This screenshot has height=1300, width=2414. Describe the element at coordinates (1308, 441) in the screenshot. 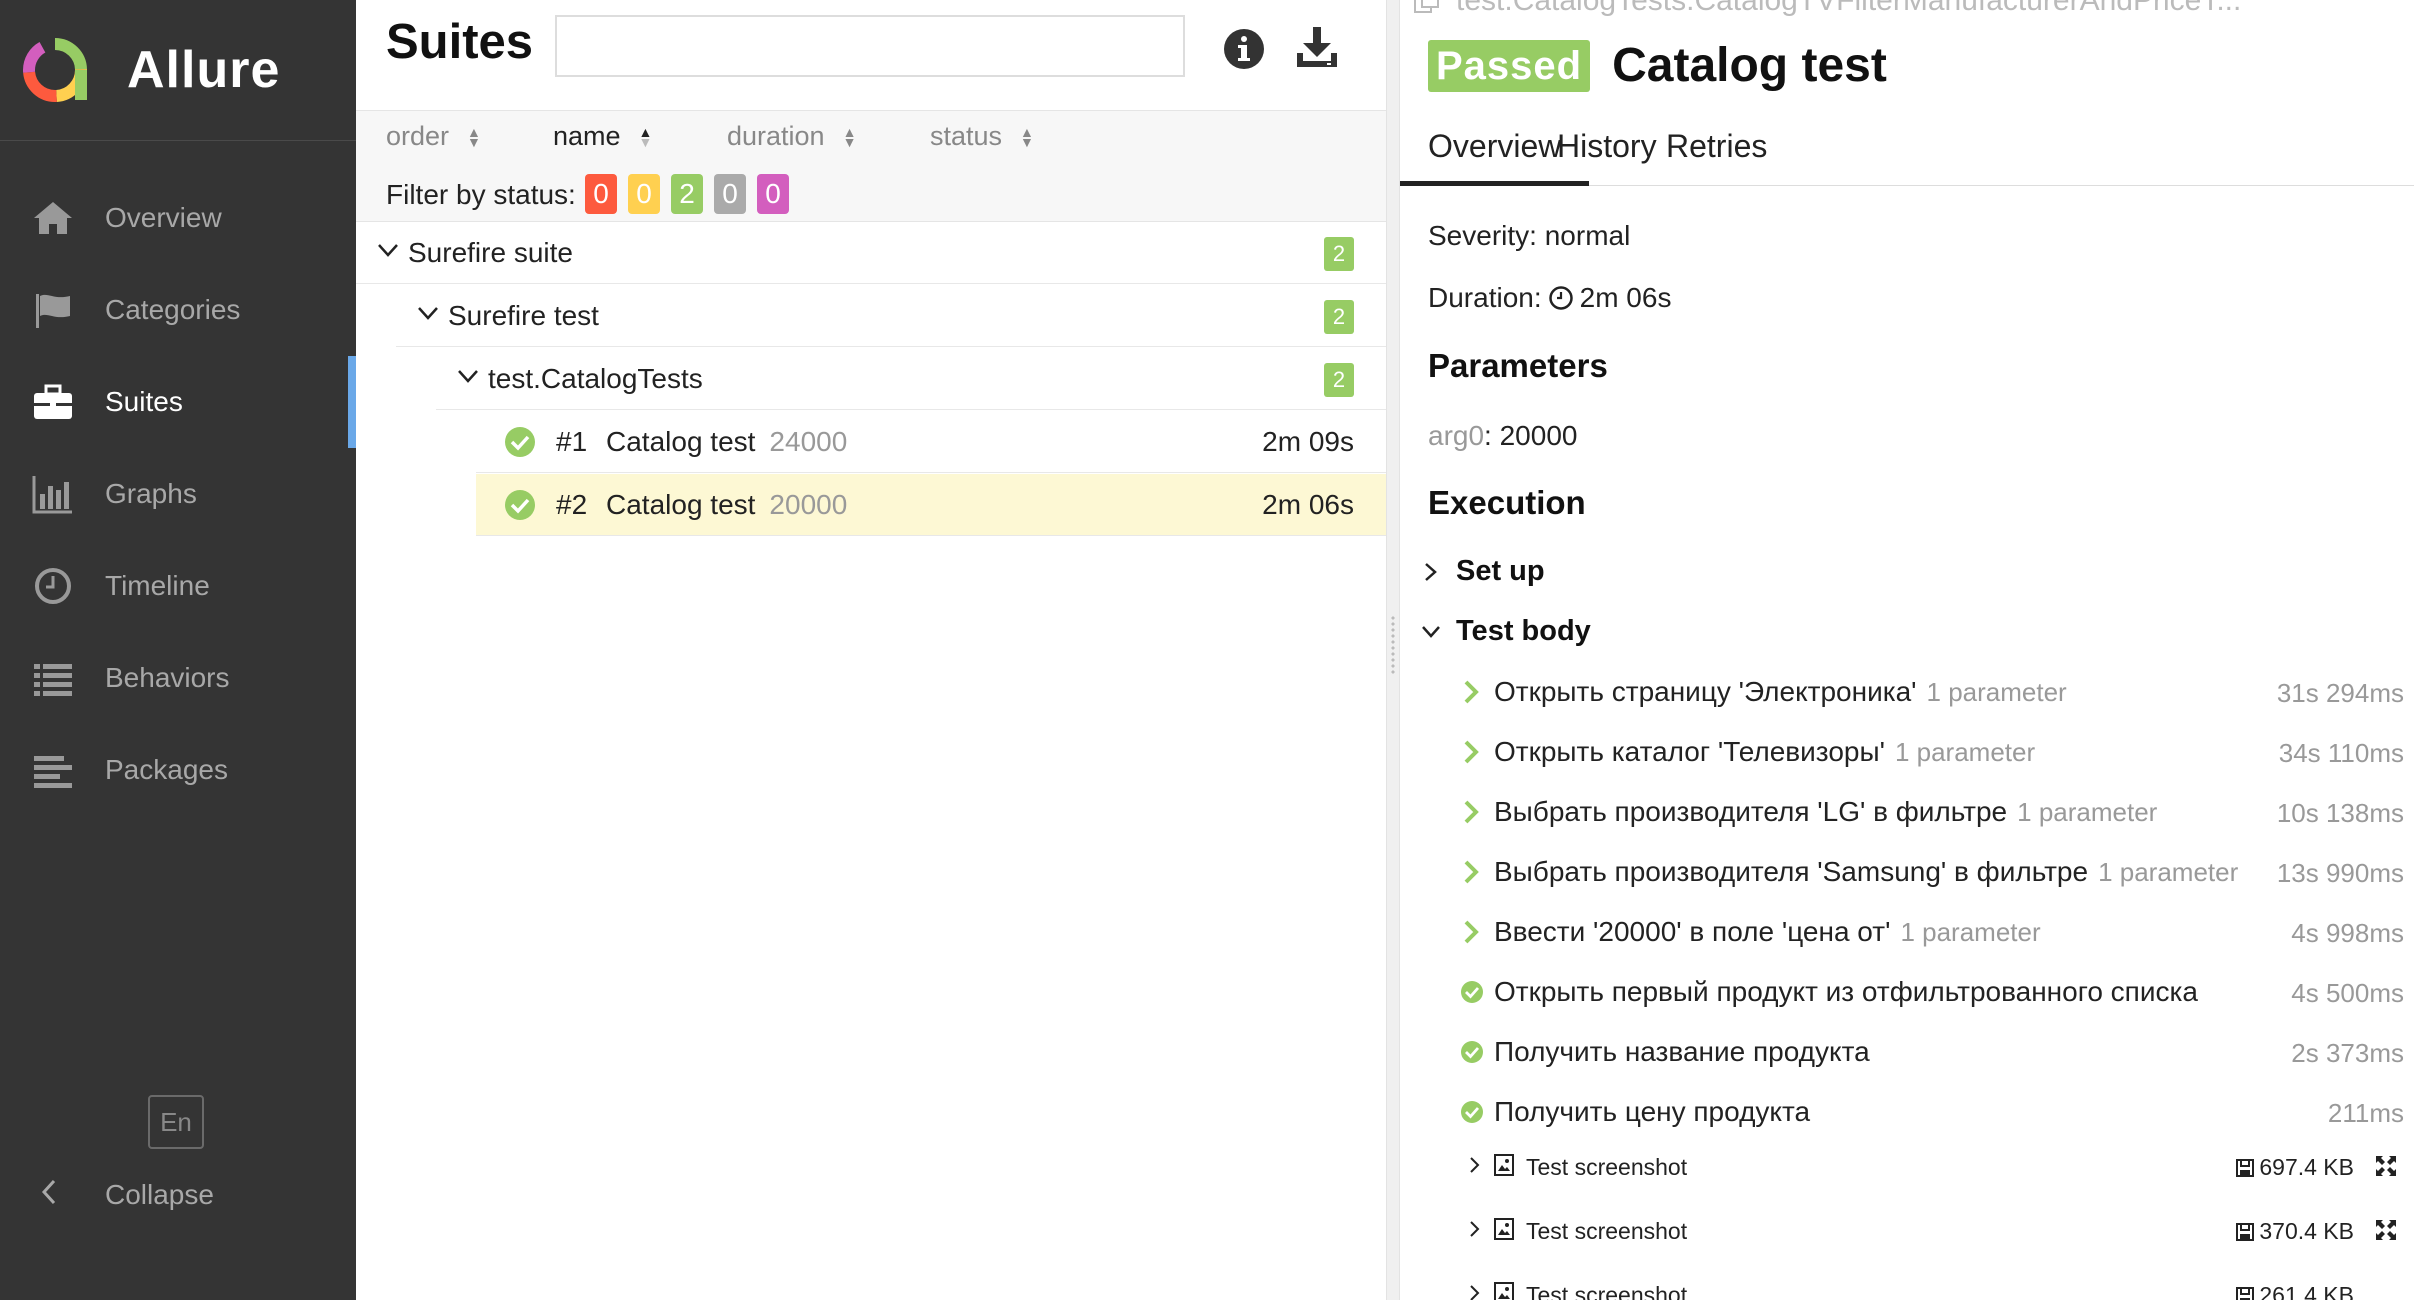

I see `test-duration: 2m 09s` at that location.